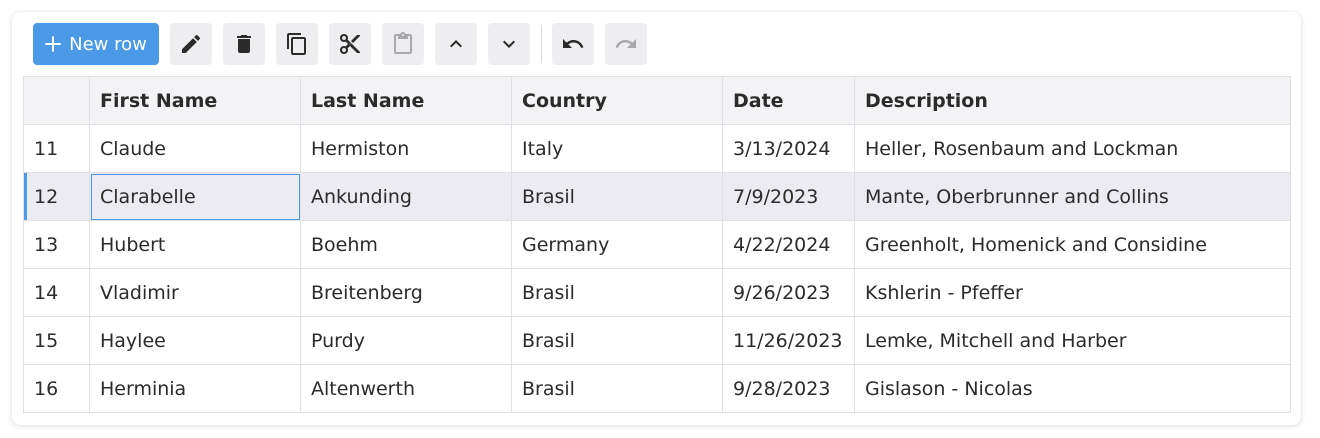 This screenshot has width=1320, height=438. What do you see at coordinates (195, 388) in the screenshot?
I see `first-name-cell: Herminia` at bounding box center [195, 388].